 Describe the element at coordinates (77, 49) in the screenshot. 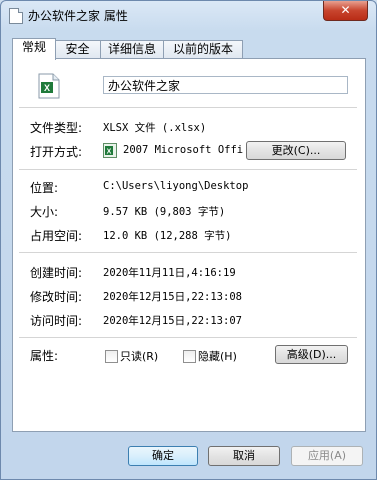

I see `tab-security: 安全` at that location.